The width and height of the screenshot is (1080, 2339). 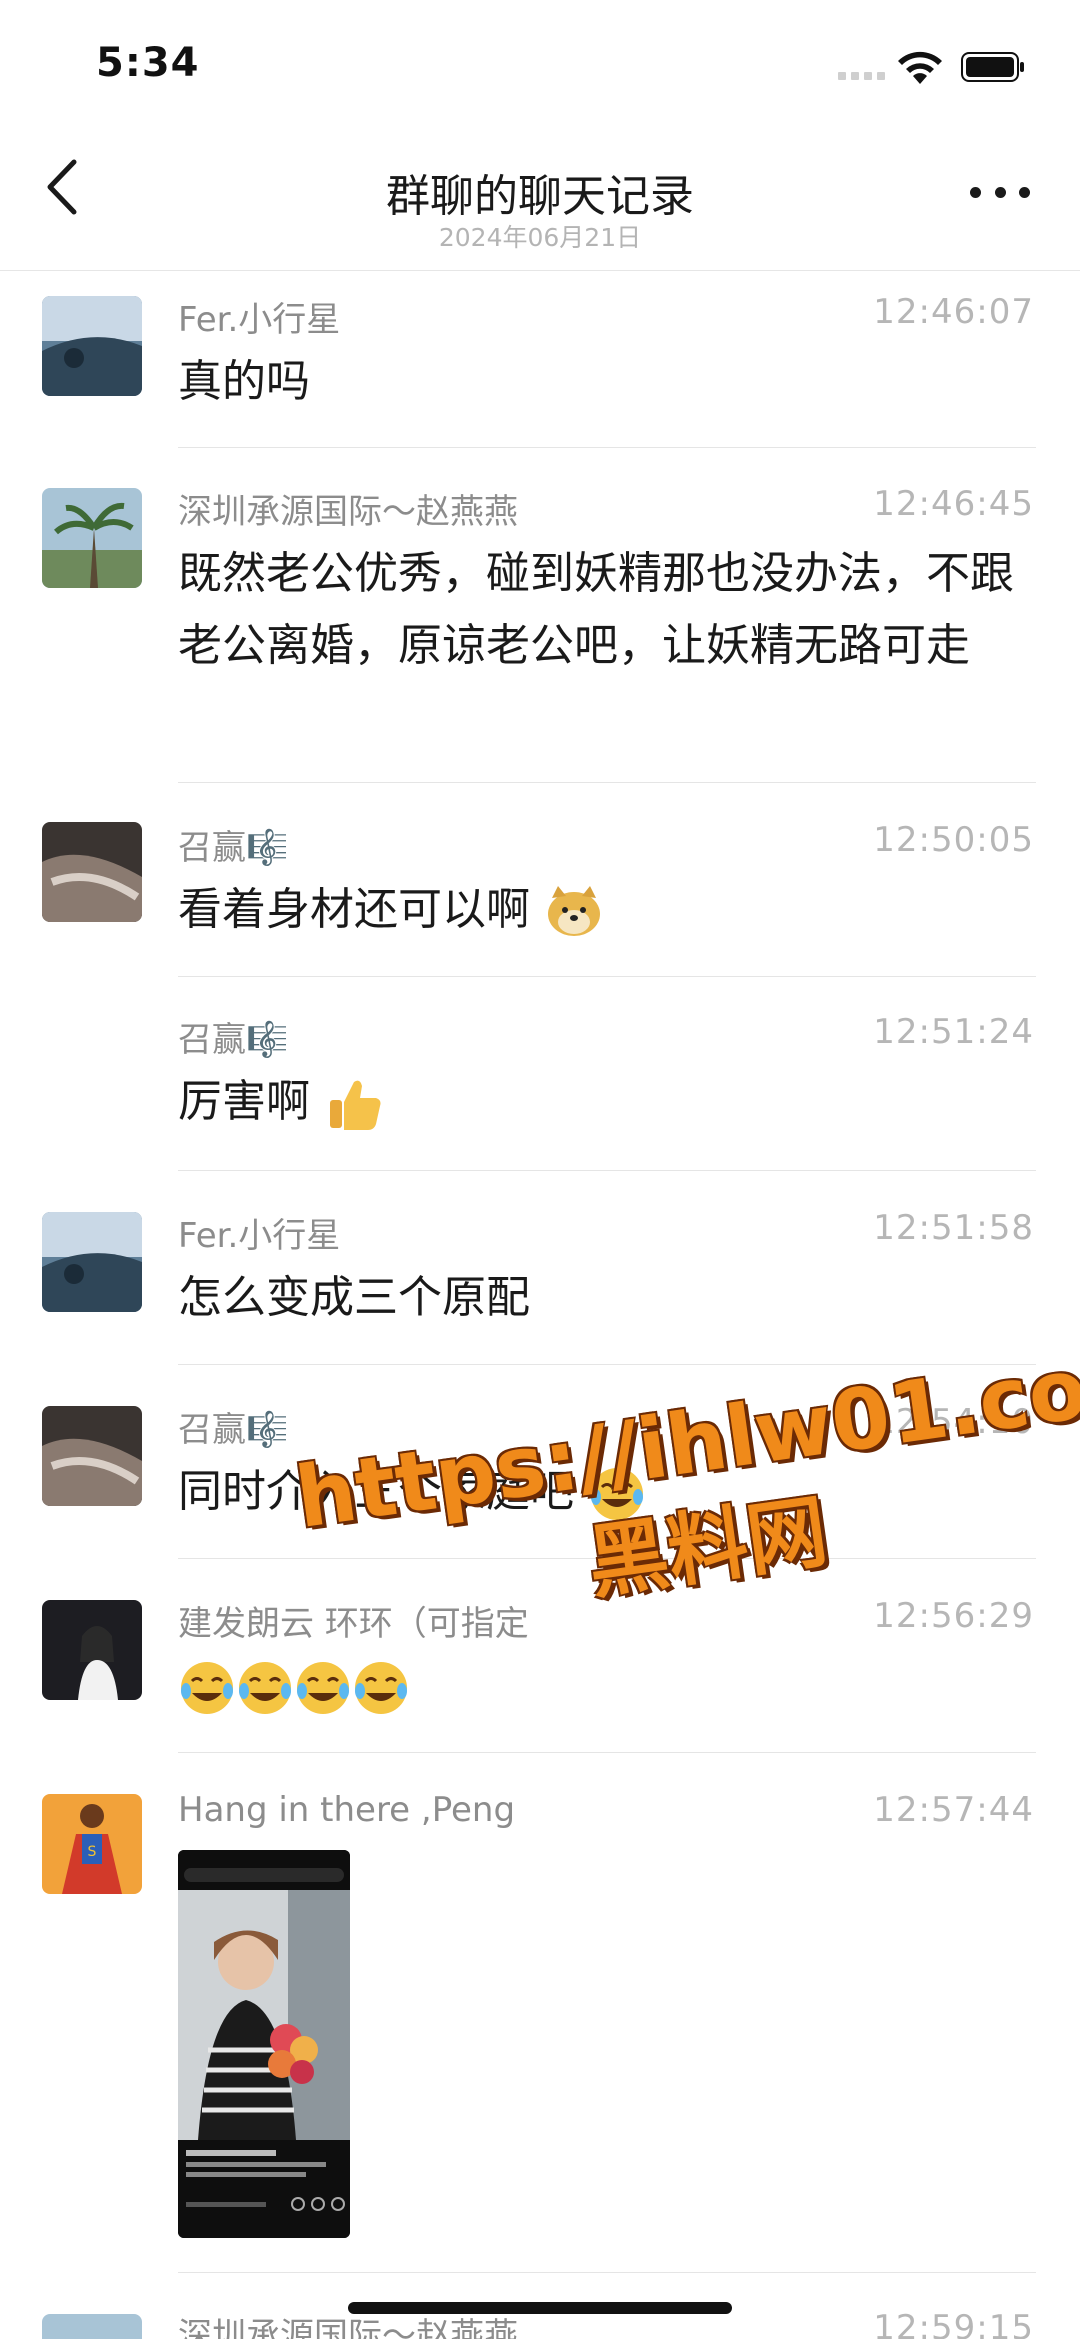 I want to click on status-bar: 5:34, so click(x=540, y=65).